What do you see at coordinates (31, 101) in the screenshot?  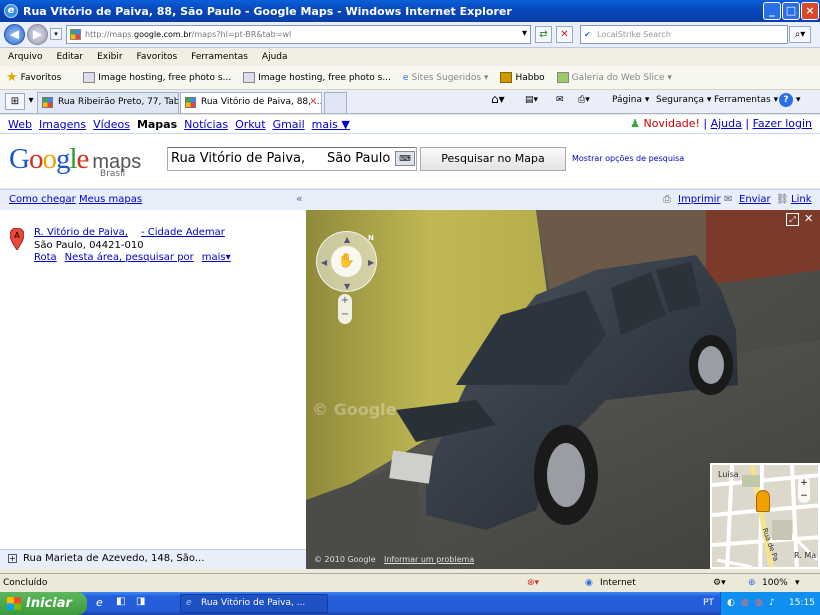 I see `tab-list-dropdown: ▾` at bounding box center [31, 101].